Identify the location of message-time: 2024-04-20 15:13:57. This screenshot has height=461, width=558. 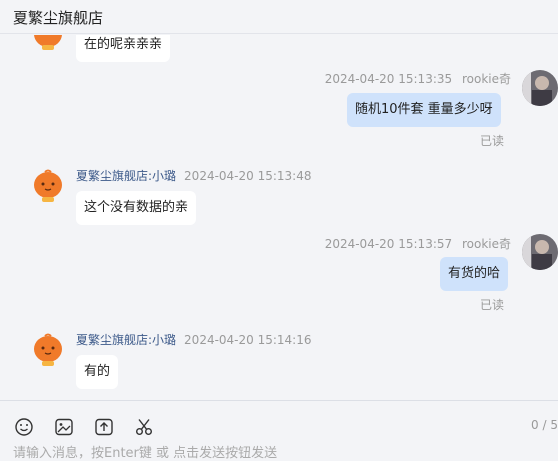
(388, 244).